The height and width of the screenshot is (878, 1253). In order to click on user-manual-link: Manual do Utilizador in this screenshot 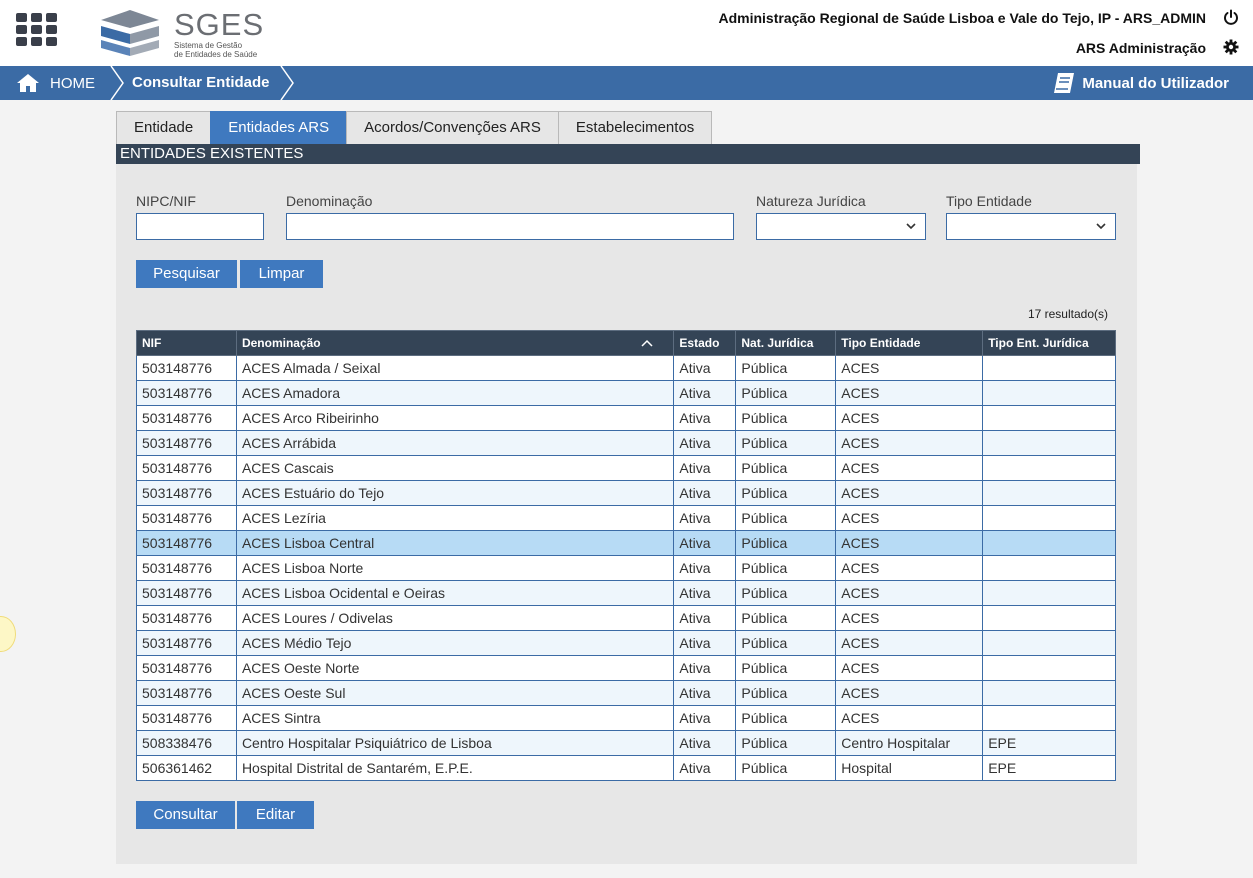, I will do `click(1140, 83)`.